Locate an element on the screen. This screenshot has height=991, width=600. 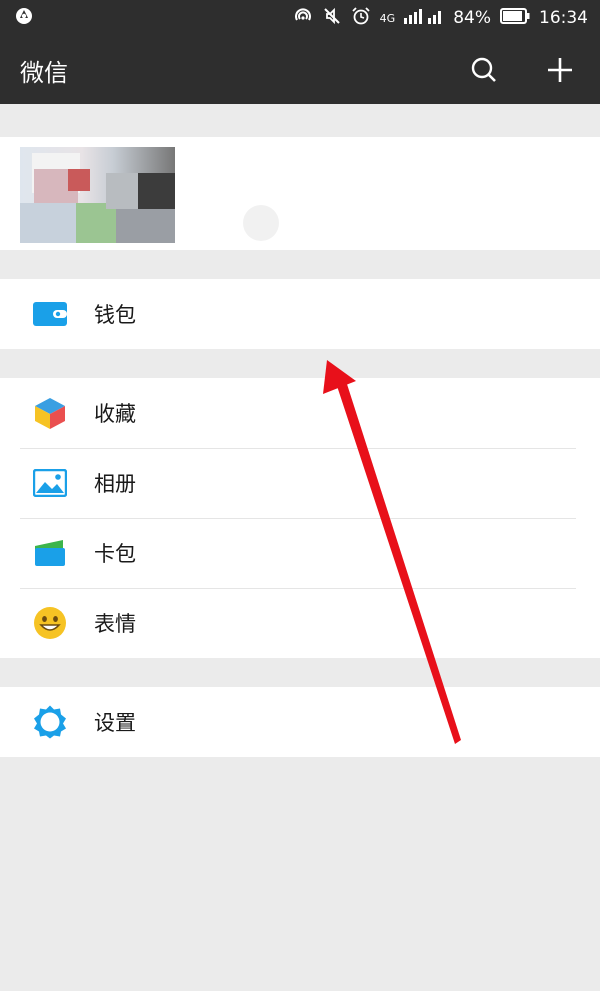
menu-item-settings: 设置 is located at coordinates (300, 722).